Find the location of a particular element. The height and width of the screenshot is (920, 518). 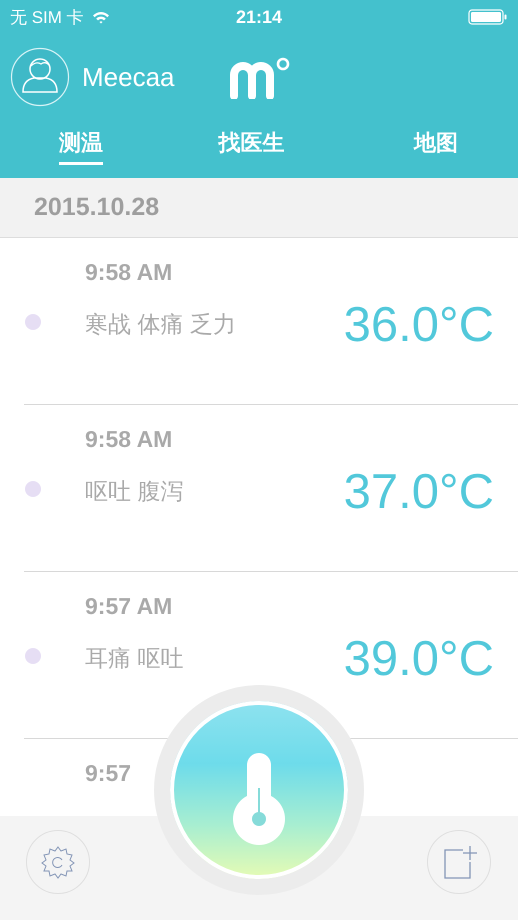

nav-tab: 地图 is located at coordinates (436, 146).